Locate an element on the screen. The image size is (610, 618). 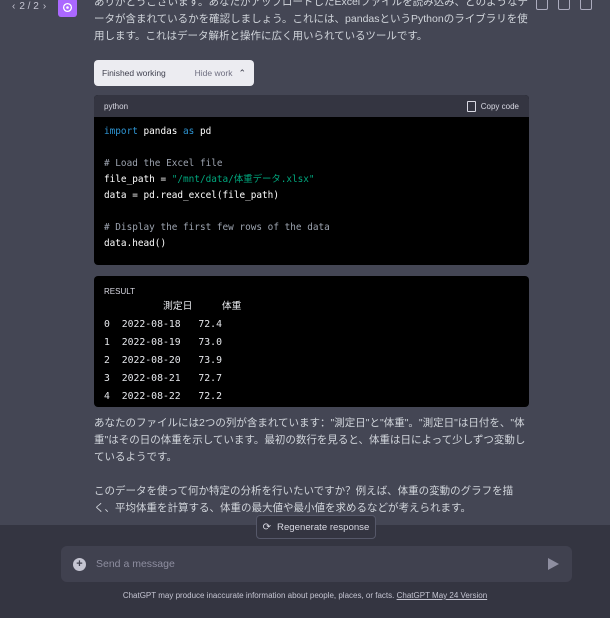
assistant-avatar is located at coordinates (67, 8).